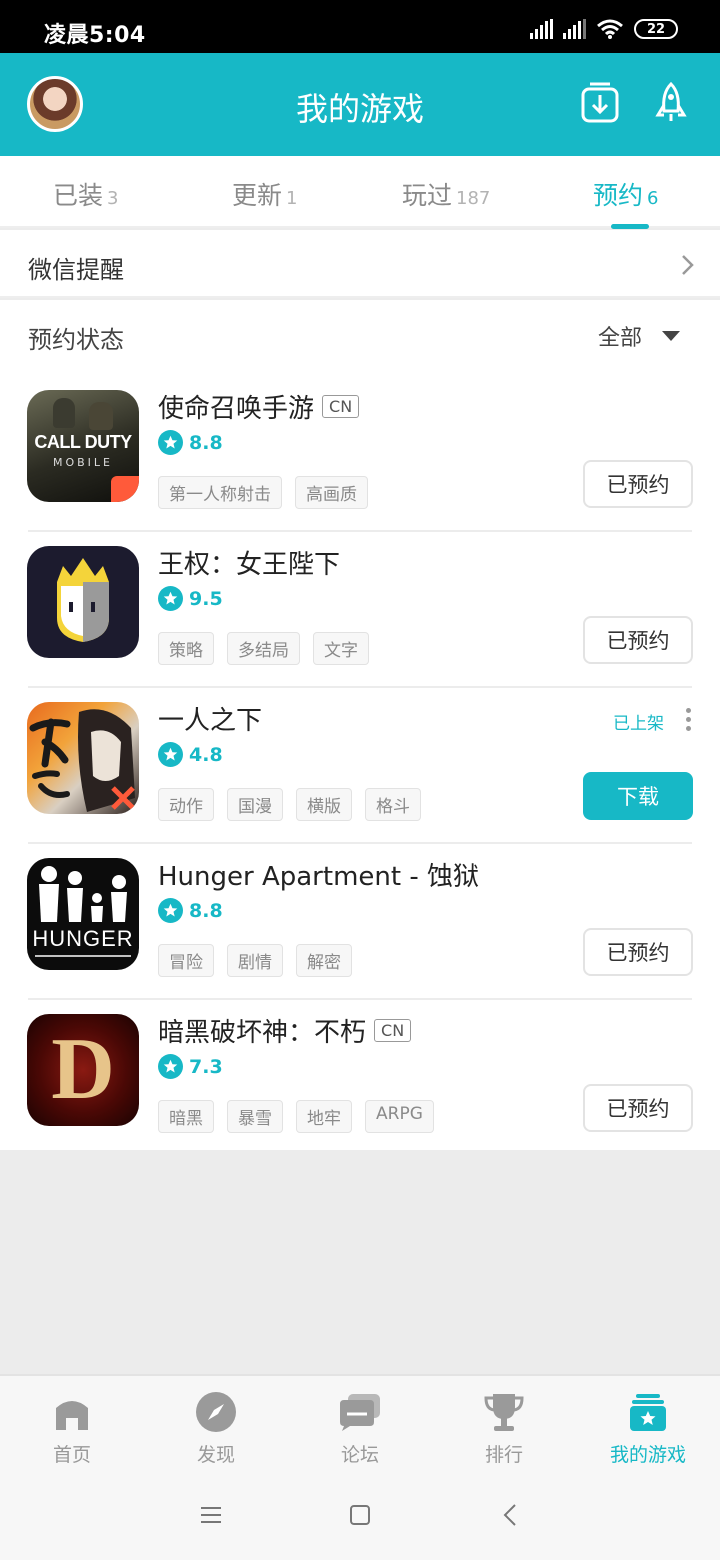 The image size is (720, 1560). I want to click on game-tag: ARPG, so click(399, 1116).